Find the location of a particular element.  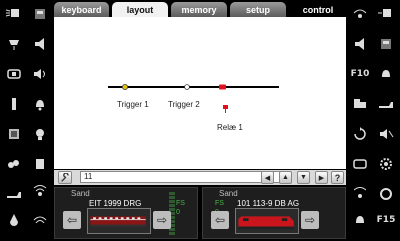

bulb-icon is located at coordinates (40, 134).